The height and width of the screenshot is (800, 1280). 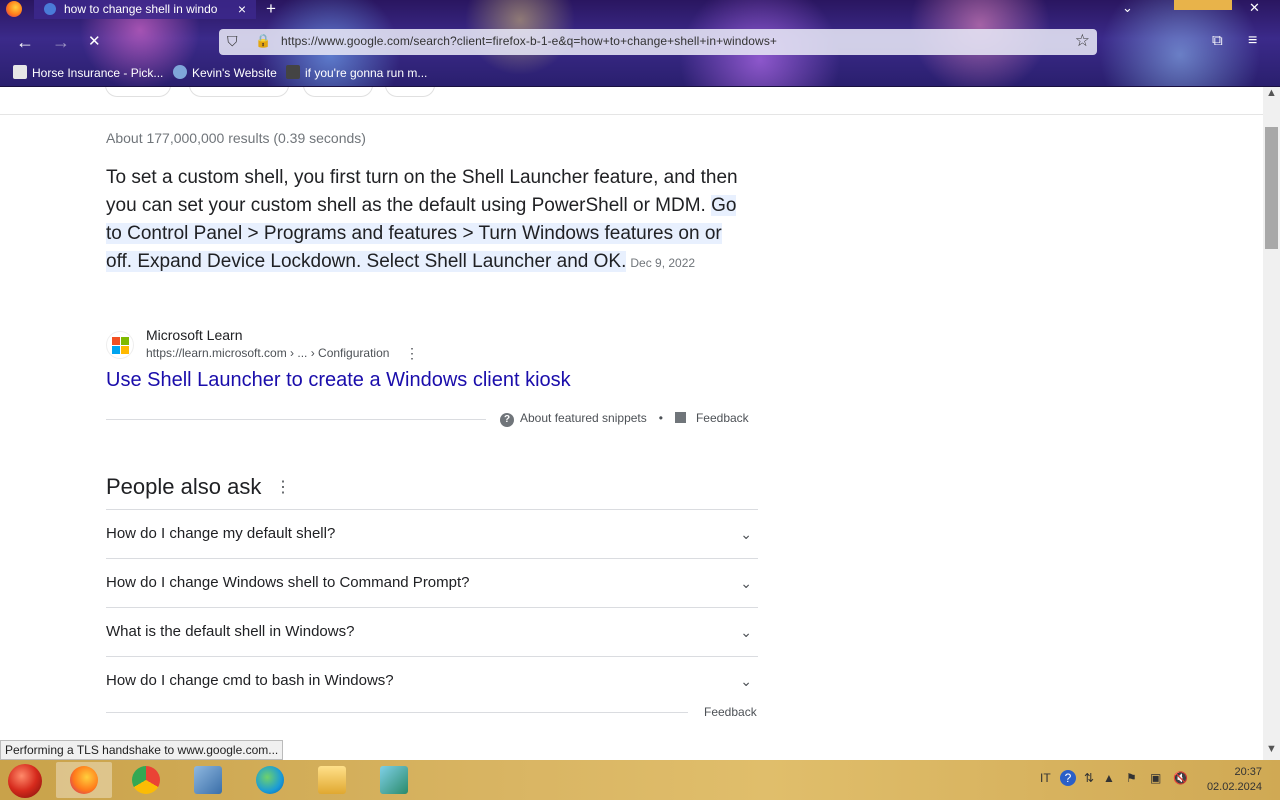 I want to click on show-hidden-icons-icon: ▲, so click(x=1109, y=778).